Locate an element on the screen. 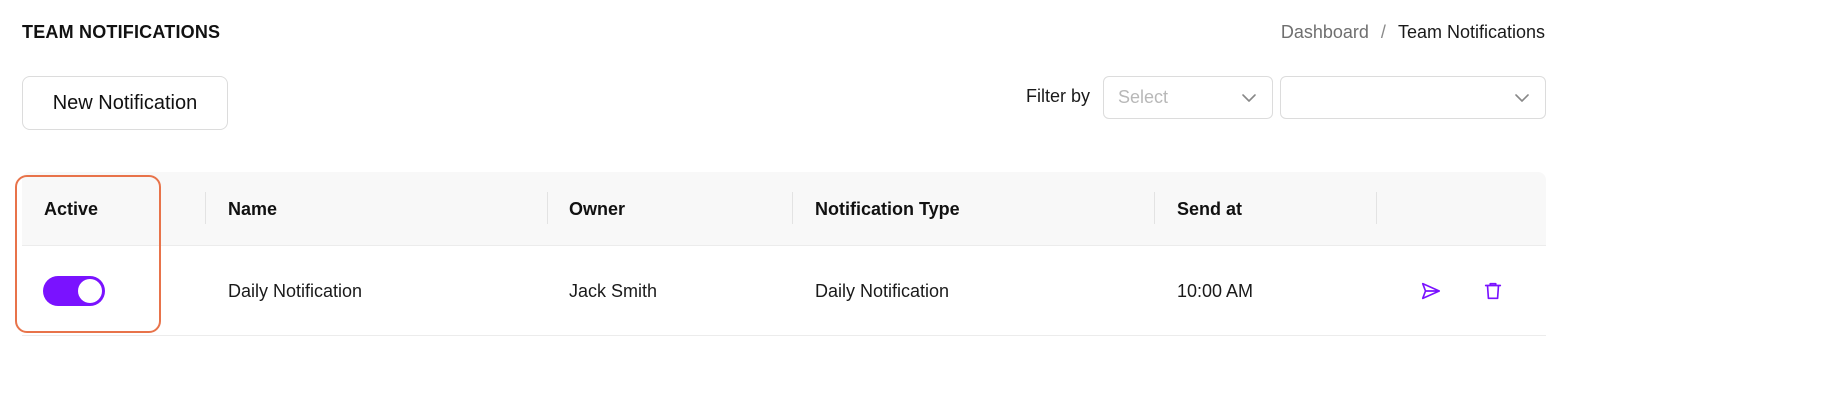  active-toggle is located at coordinates (74, 291).